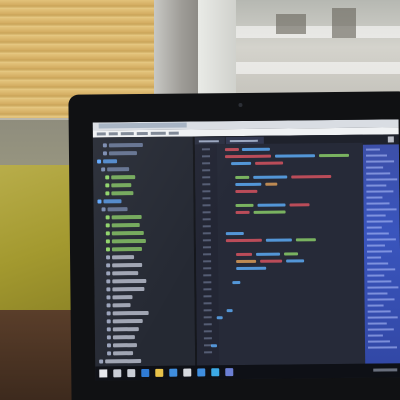 This screenshot has height=400, width=400. Describe the element at coordinates (240, 105) in the screenshot. I see `webcam` at that location.